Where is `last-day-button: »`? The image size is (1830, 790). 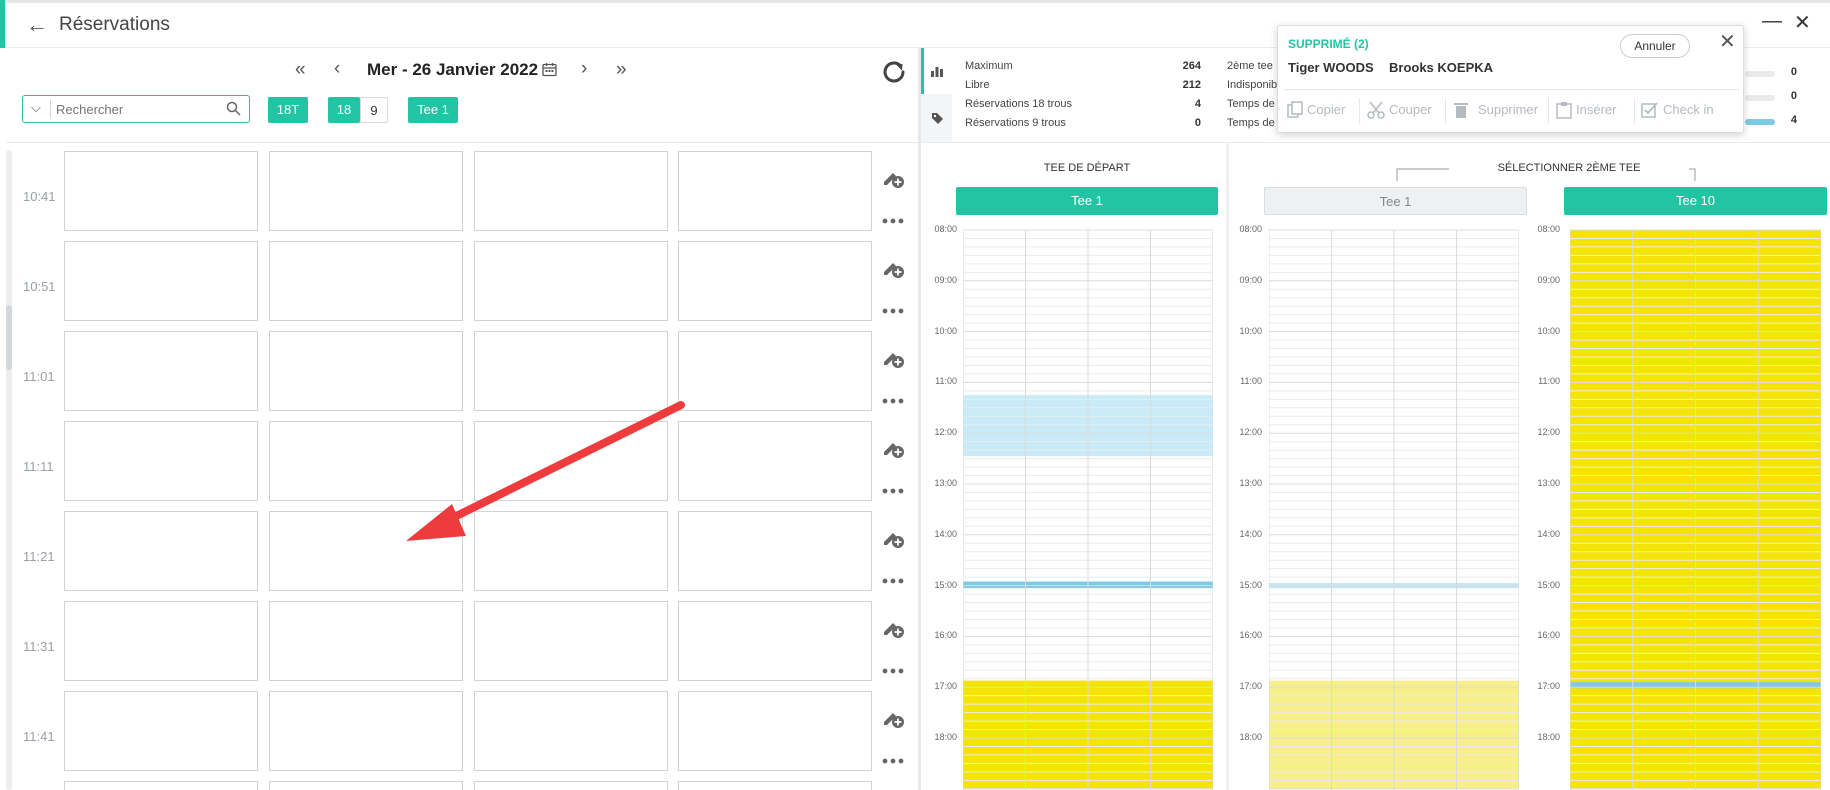
last-day-button: » is located at coordinates (621, 70).